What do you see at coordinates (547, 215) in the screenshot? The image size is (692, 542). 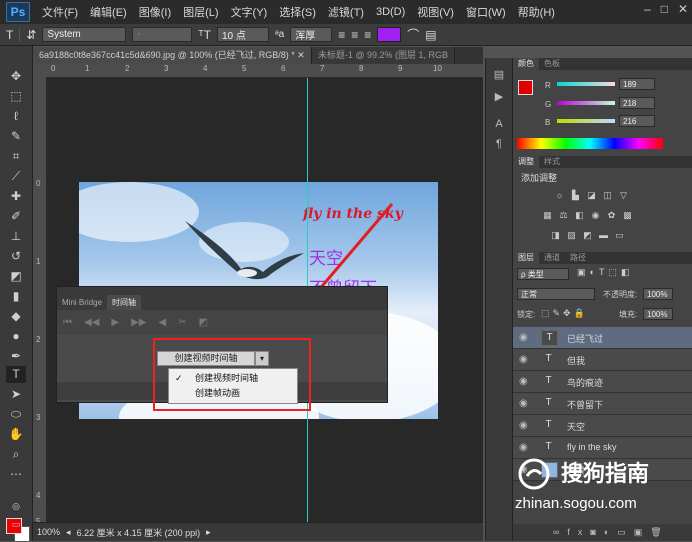 I see `hue-icon: ▦` at bounding box center [547, 215].